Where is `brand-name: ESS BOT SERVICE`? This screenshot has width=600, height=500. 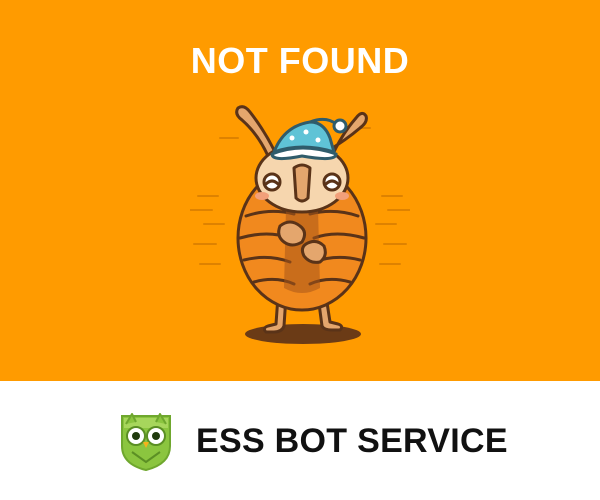
brand-name: ESS BOT SERVICE is located at coordinates (352, 440).